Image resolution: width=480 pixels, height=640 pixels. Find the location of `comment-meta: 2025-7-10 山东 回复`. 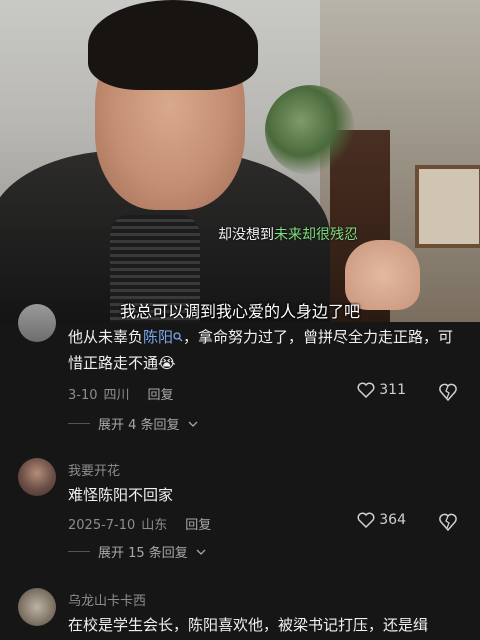

comment-meta: 2025-7-10 山东 回复 is located at coordinates (148, 523).